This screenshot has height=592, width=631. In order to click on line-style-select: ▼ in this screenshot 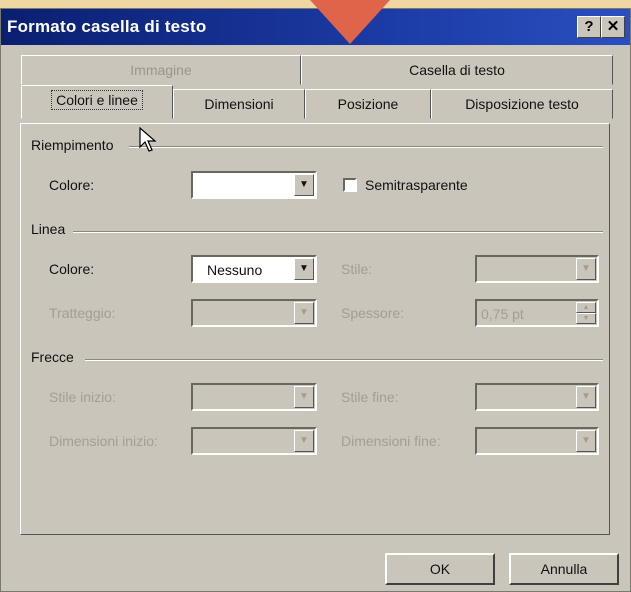, I will do `click(537, 269)`.